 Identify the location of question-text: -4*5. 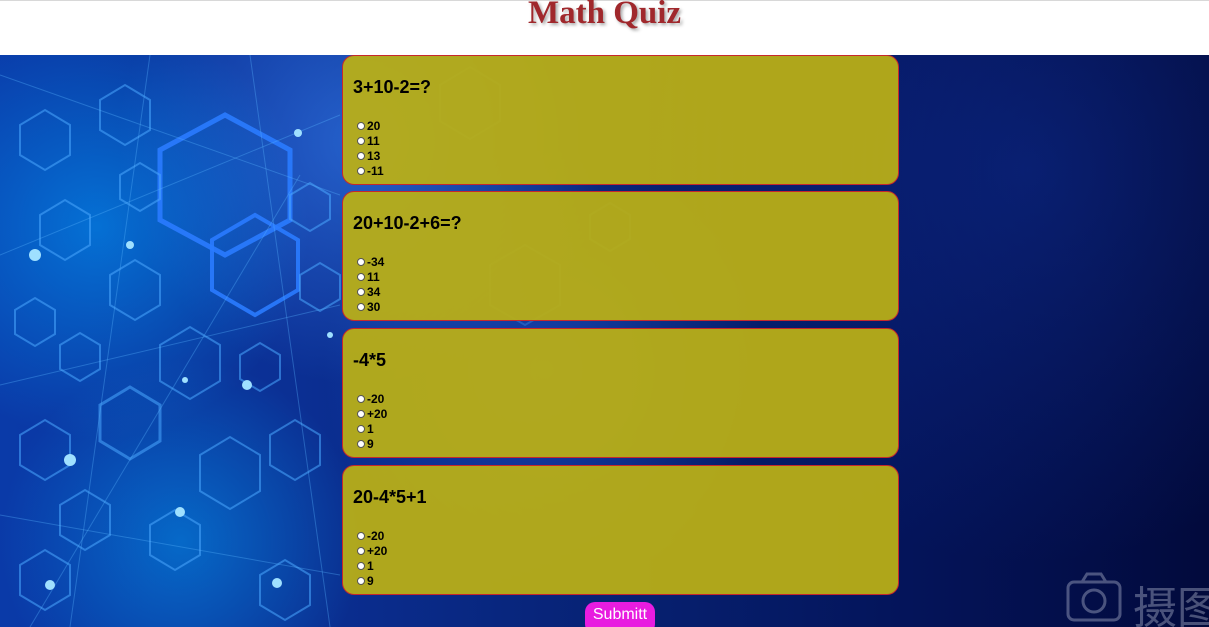
(370, 360).